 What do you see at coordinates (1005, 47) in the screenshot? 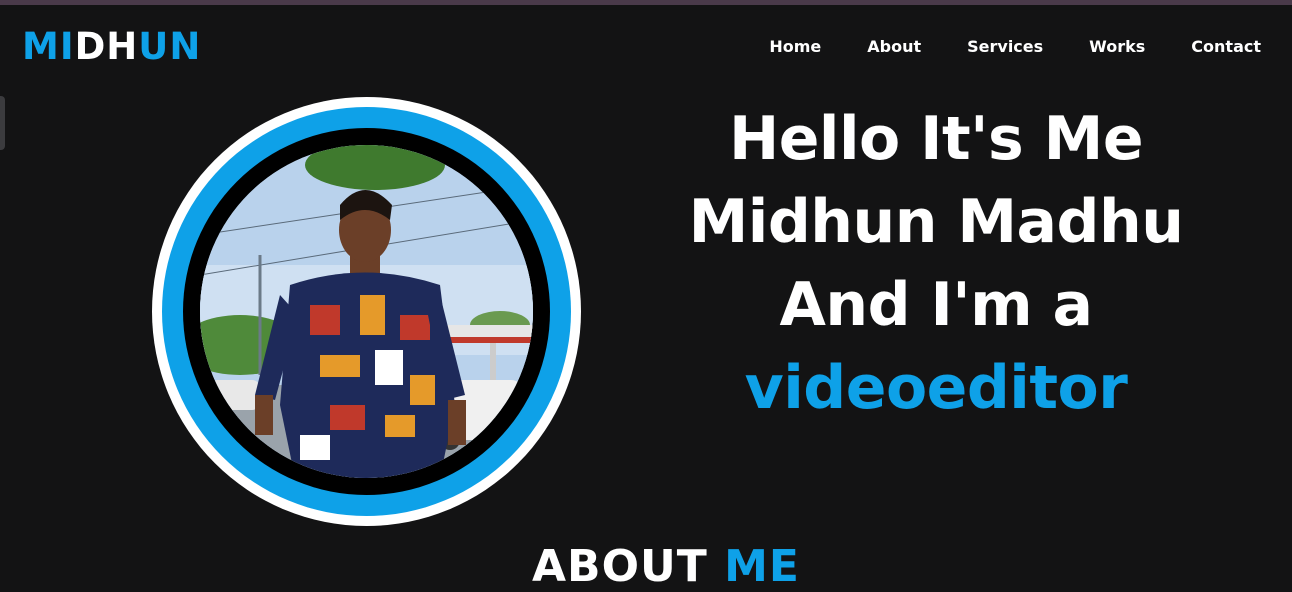
I see `nav-services: Services` at bounding box center [1005, 47].